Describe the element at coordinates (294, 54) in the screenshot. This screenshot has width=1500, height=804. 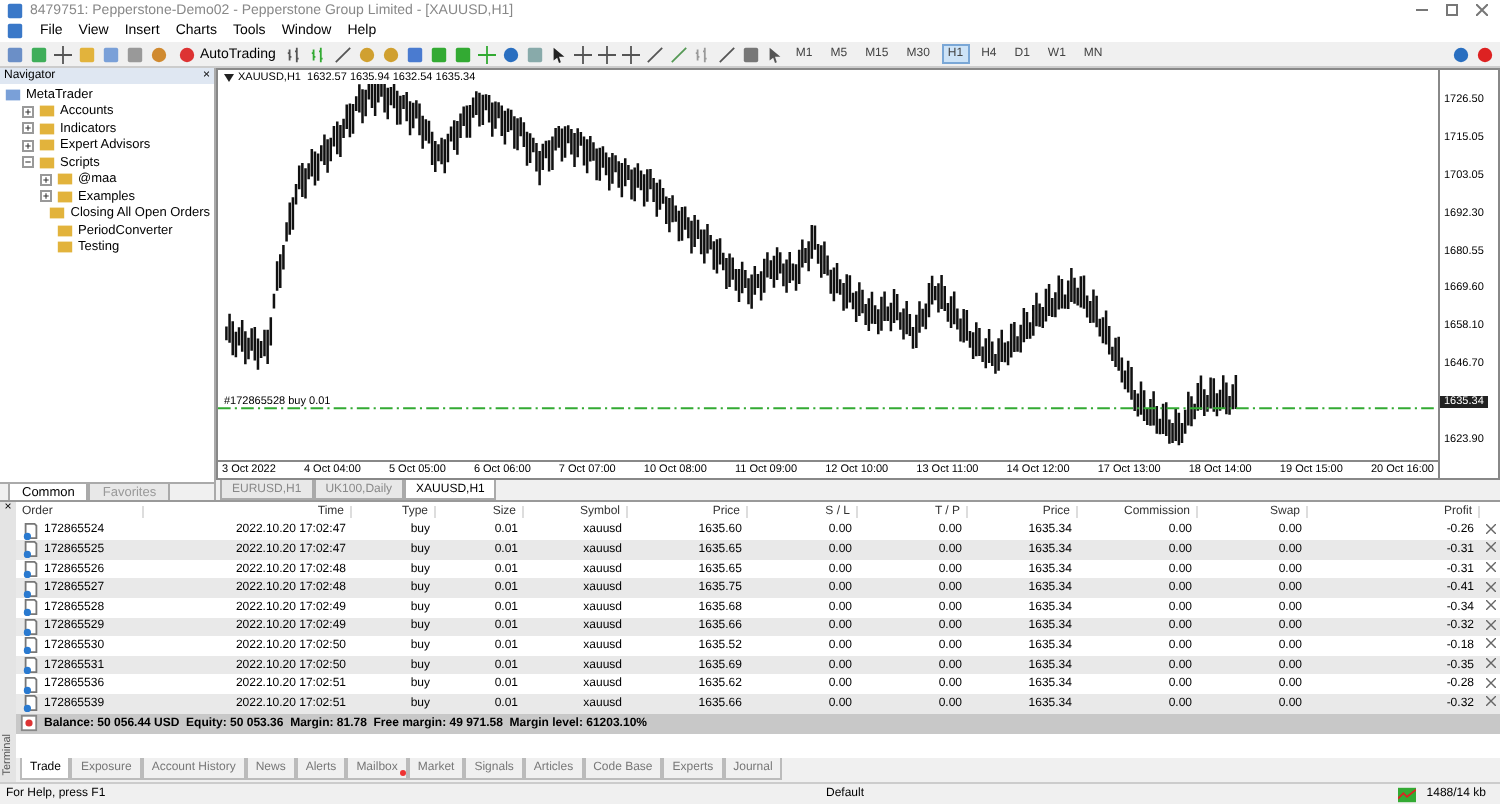
I see `bar-chart-icon` at that location.